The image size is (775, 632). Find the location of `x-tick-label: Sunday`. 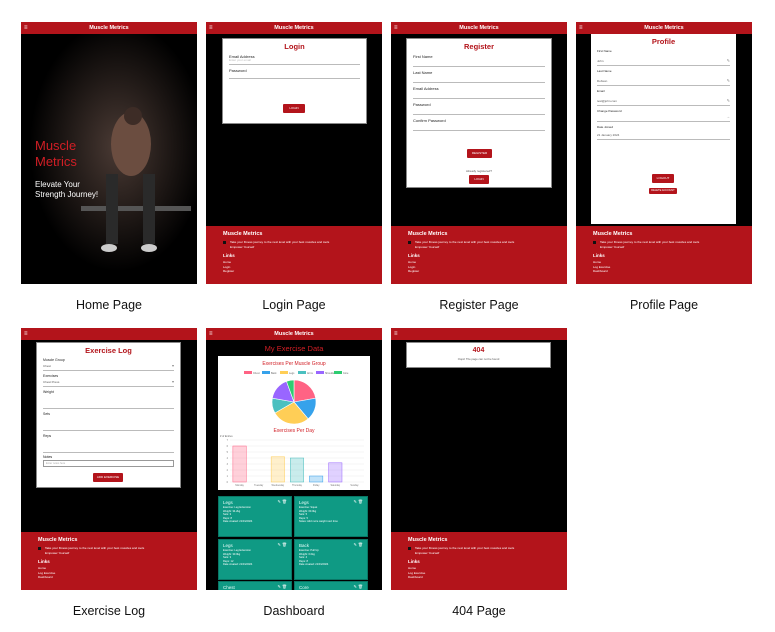

x-tick-label: Sunday is located at coordinates (354, 485).